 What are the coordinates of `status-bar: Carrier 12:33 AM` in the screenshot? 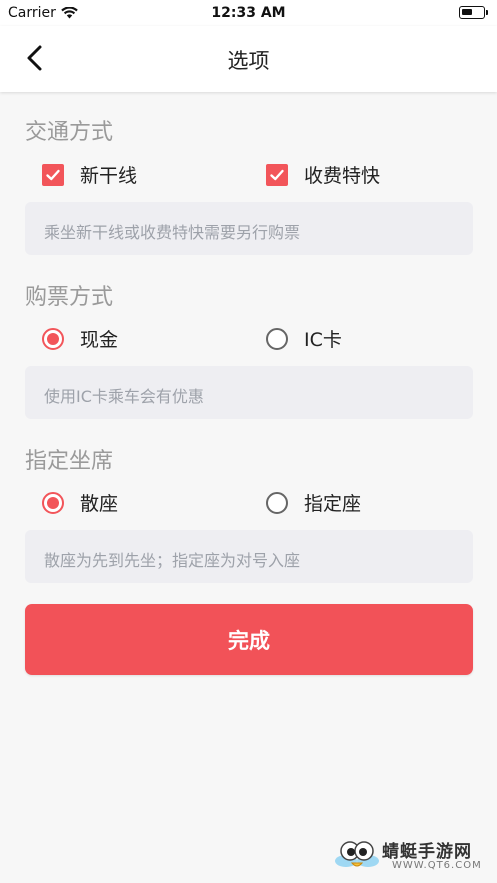 It's located at (248, 13).